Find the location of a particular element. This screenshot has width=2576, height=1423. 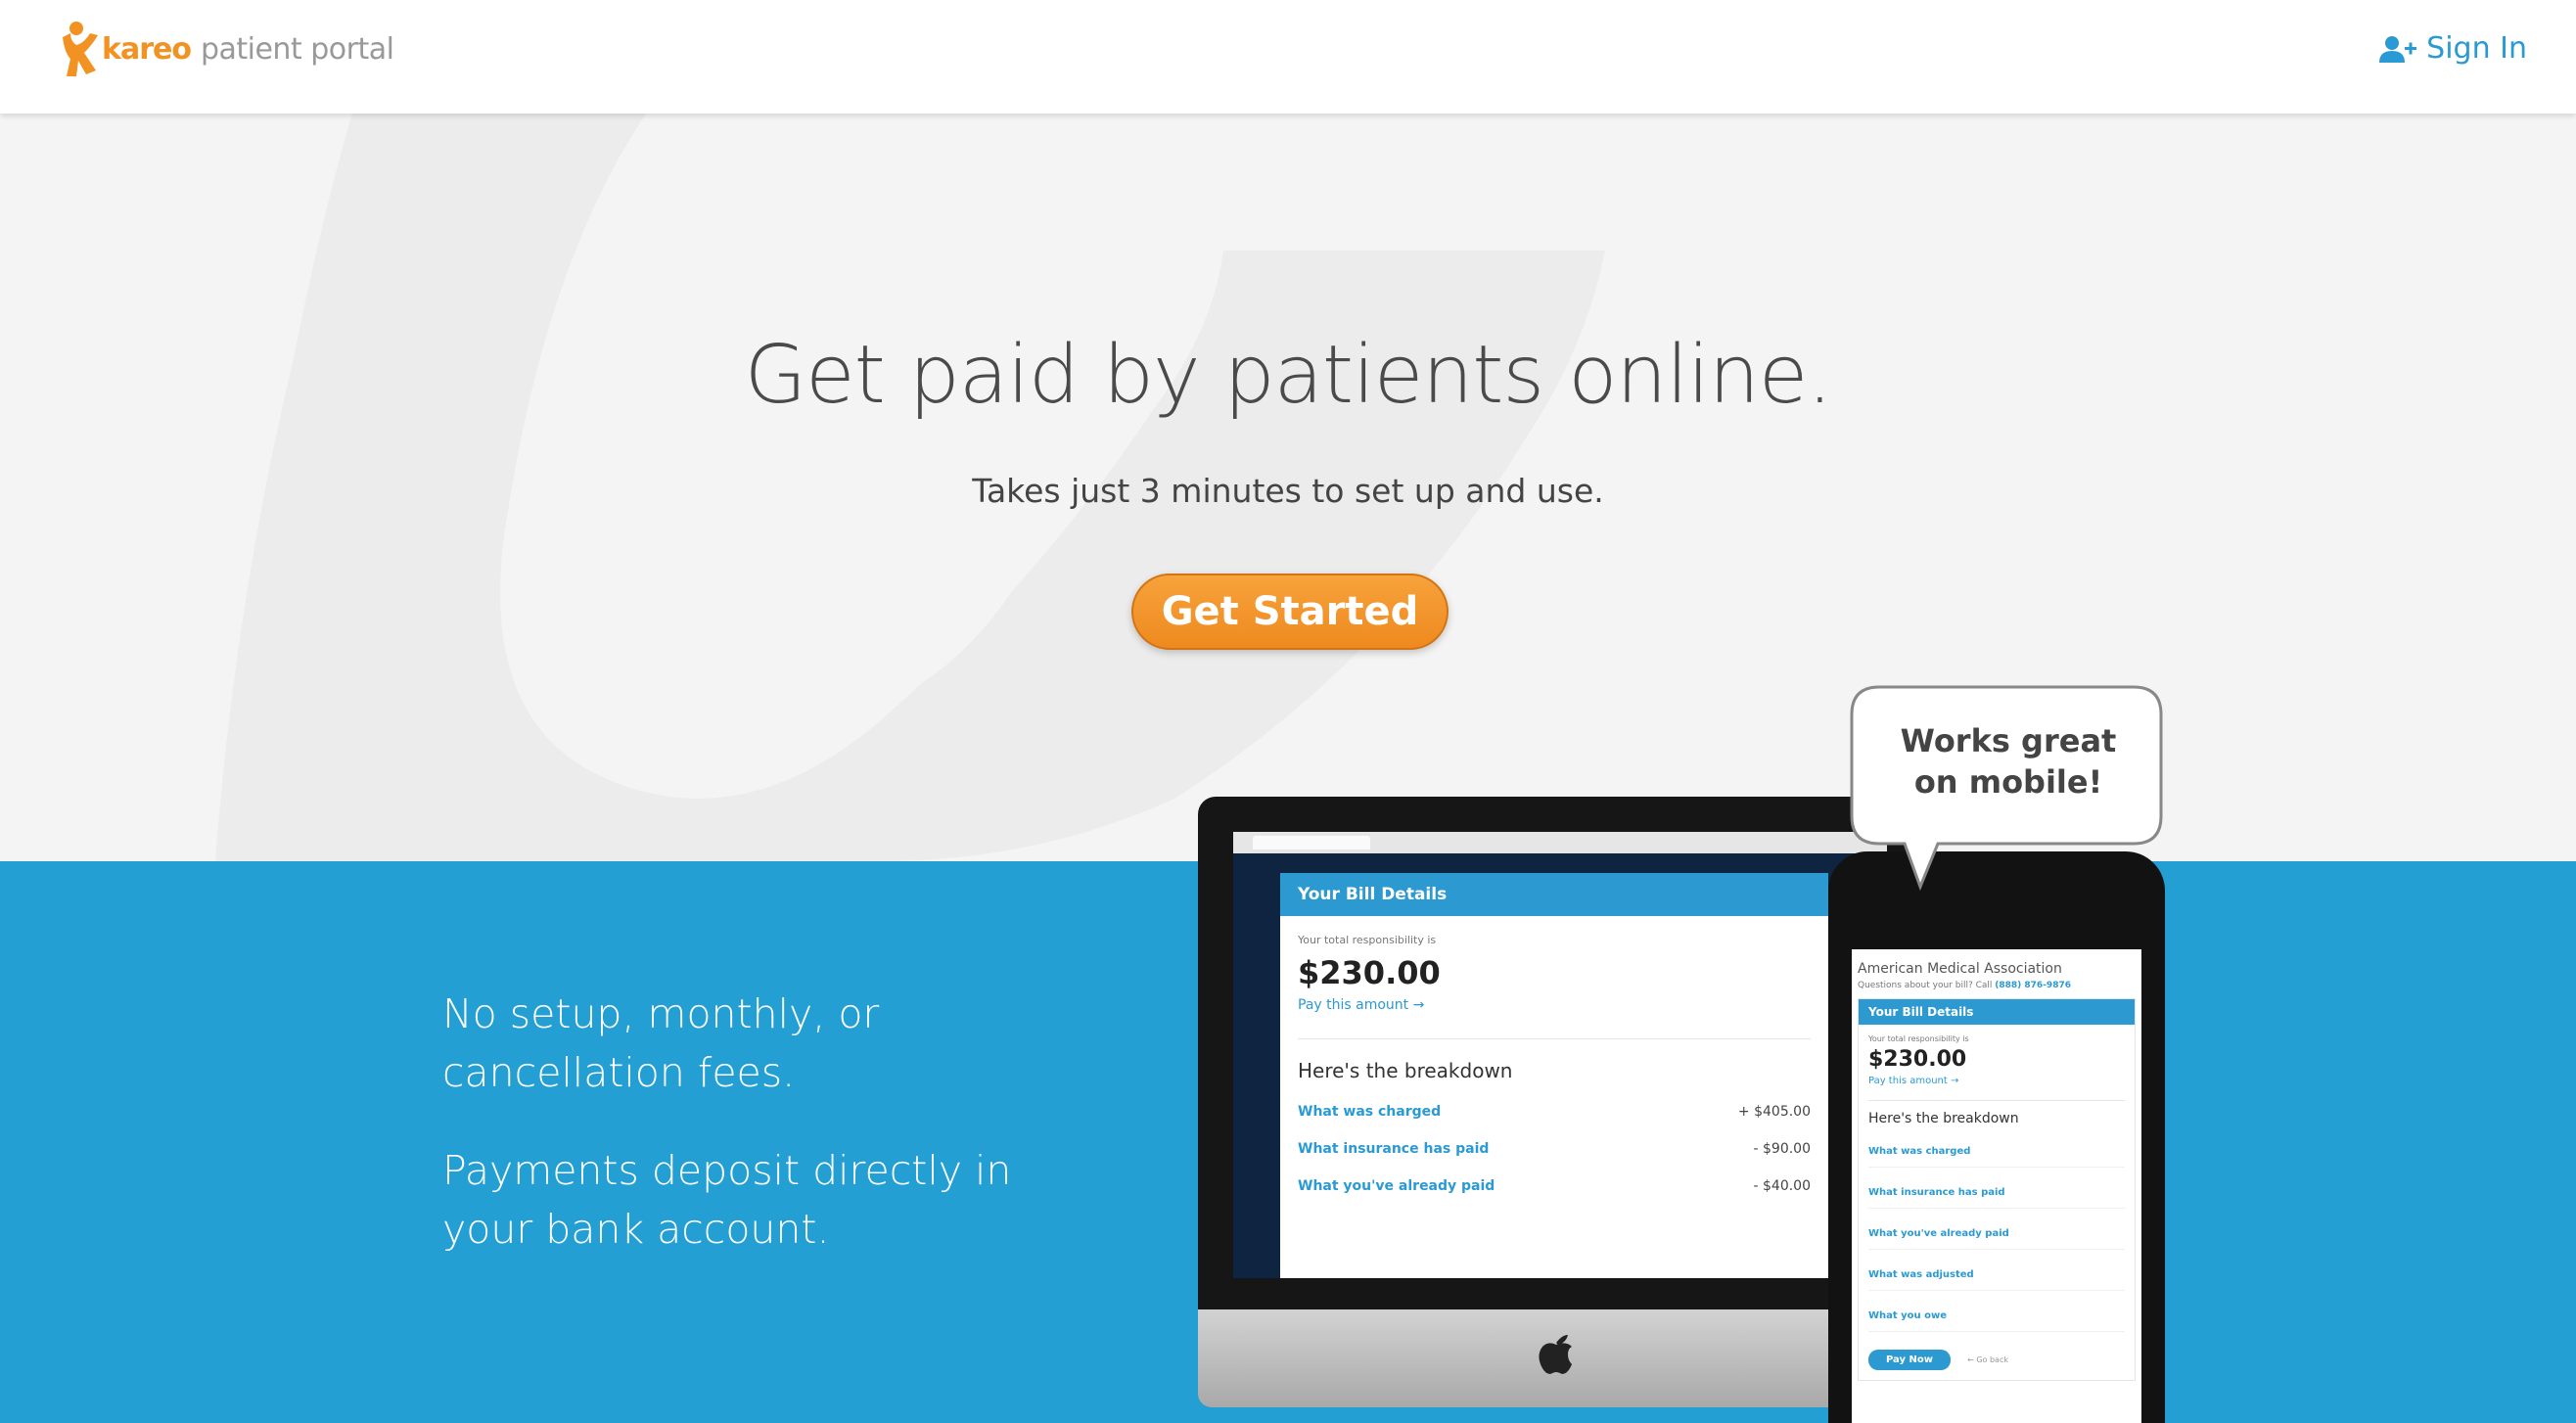

breakdown-row: What you've already paid - $40.00 is located at coordinates (1555, 1186).